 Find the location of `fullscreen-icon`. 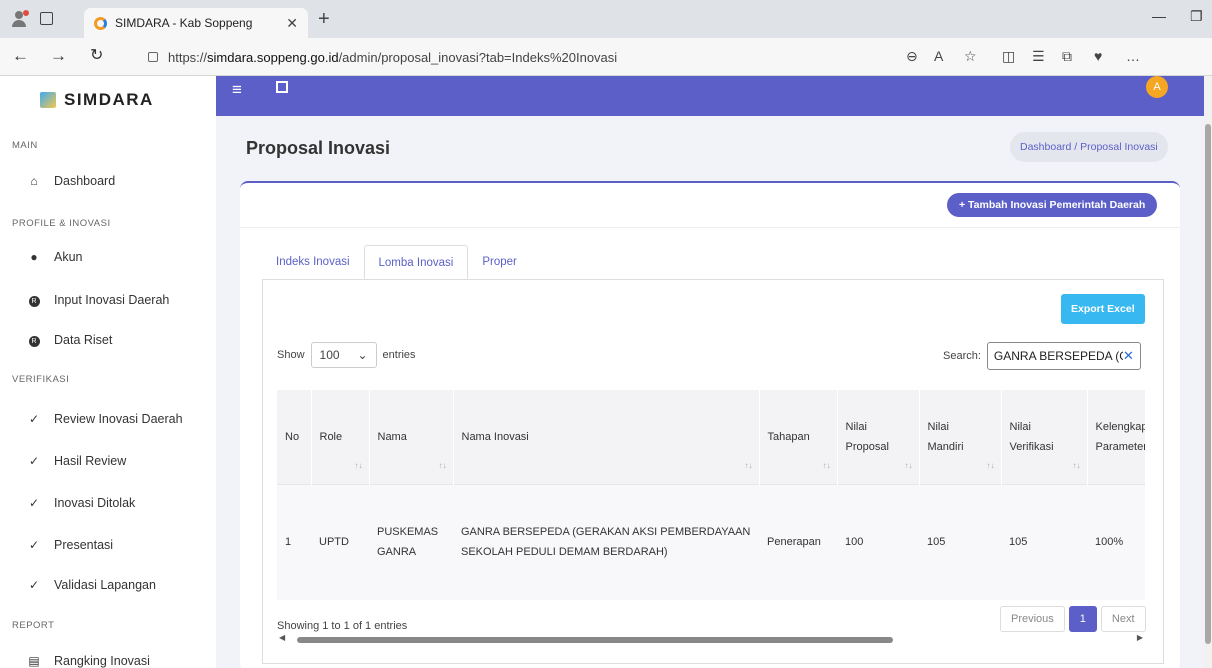

fullscreen-icon is located at coordinates (282, 87).